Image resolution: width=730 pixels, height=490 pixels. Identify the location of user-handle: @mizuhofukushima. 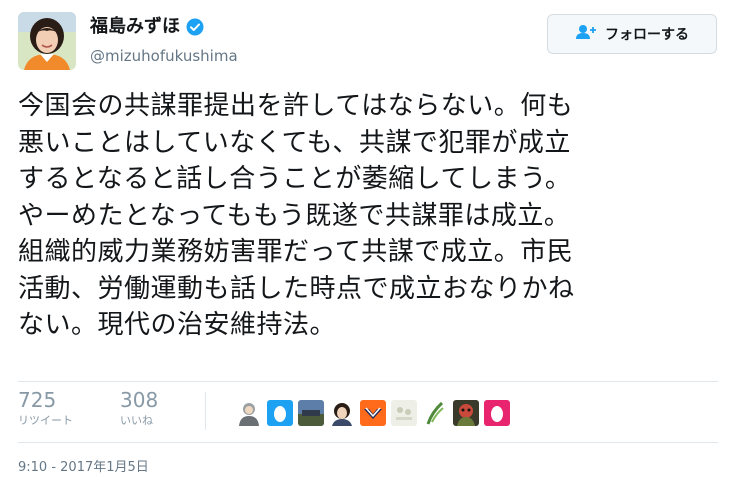
(164, 56).